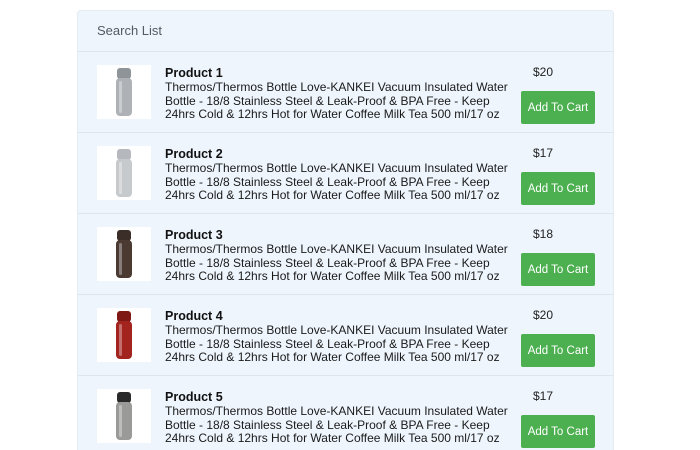  I want to click on product-name: Product 4, so click(341, 316).